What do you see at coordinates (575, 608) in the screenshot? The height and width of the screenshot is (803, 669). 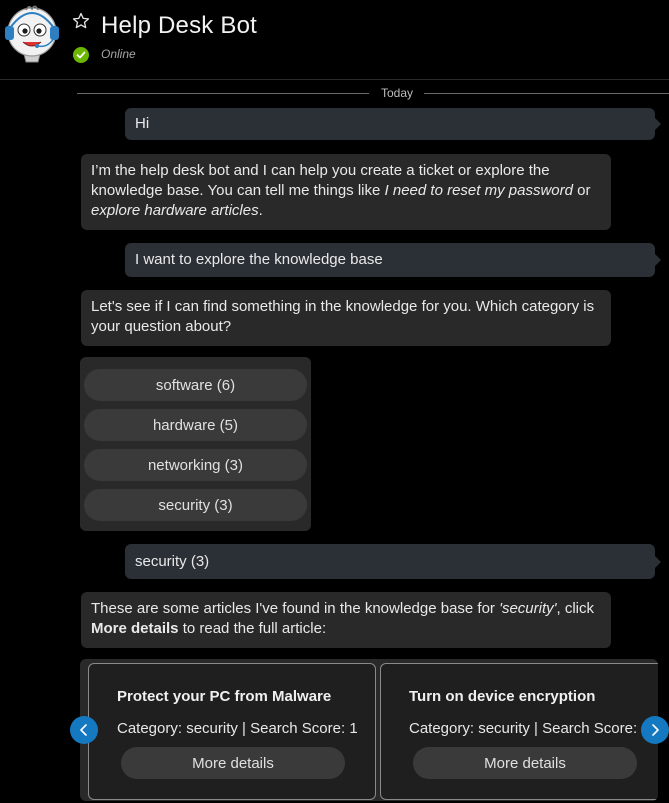 I see `message-text: , click` at bounding box center [575, 608].